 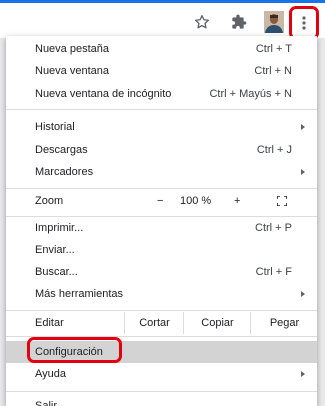 What do you see at coordinates (304, 23) in the screenshot?
I see `kebab-menu-icon` at bounding box center [304, 23].